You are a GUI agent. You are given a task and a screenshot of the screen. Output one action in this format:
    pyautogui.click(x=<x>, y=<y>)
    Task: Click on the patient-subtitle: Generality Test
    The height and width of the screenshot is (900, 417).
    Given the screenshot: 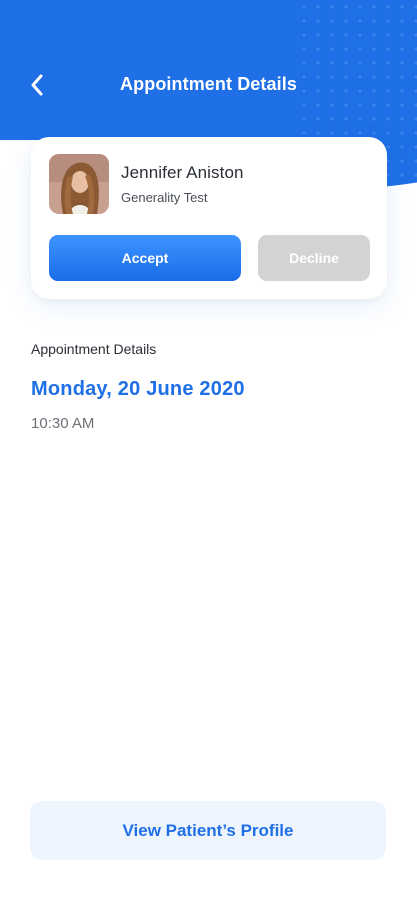 What is the action you would take?
    pyautogui.click(x=164, y=197)
    